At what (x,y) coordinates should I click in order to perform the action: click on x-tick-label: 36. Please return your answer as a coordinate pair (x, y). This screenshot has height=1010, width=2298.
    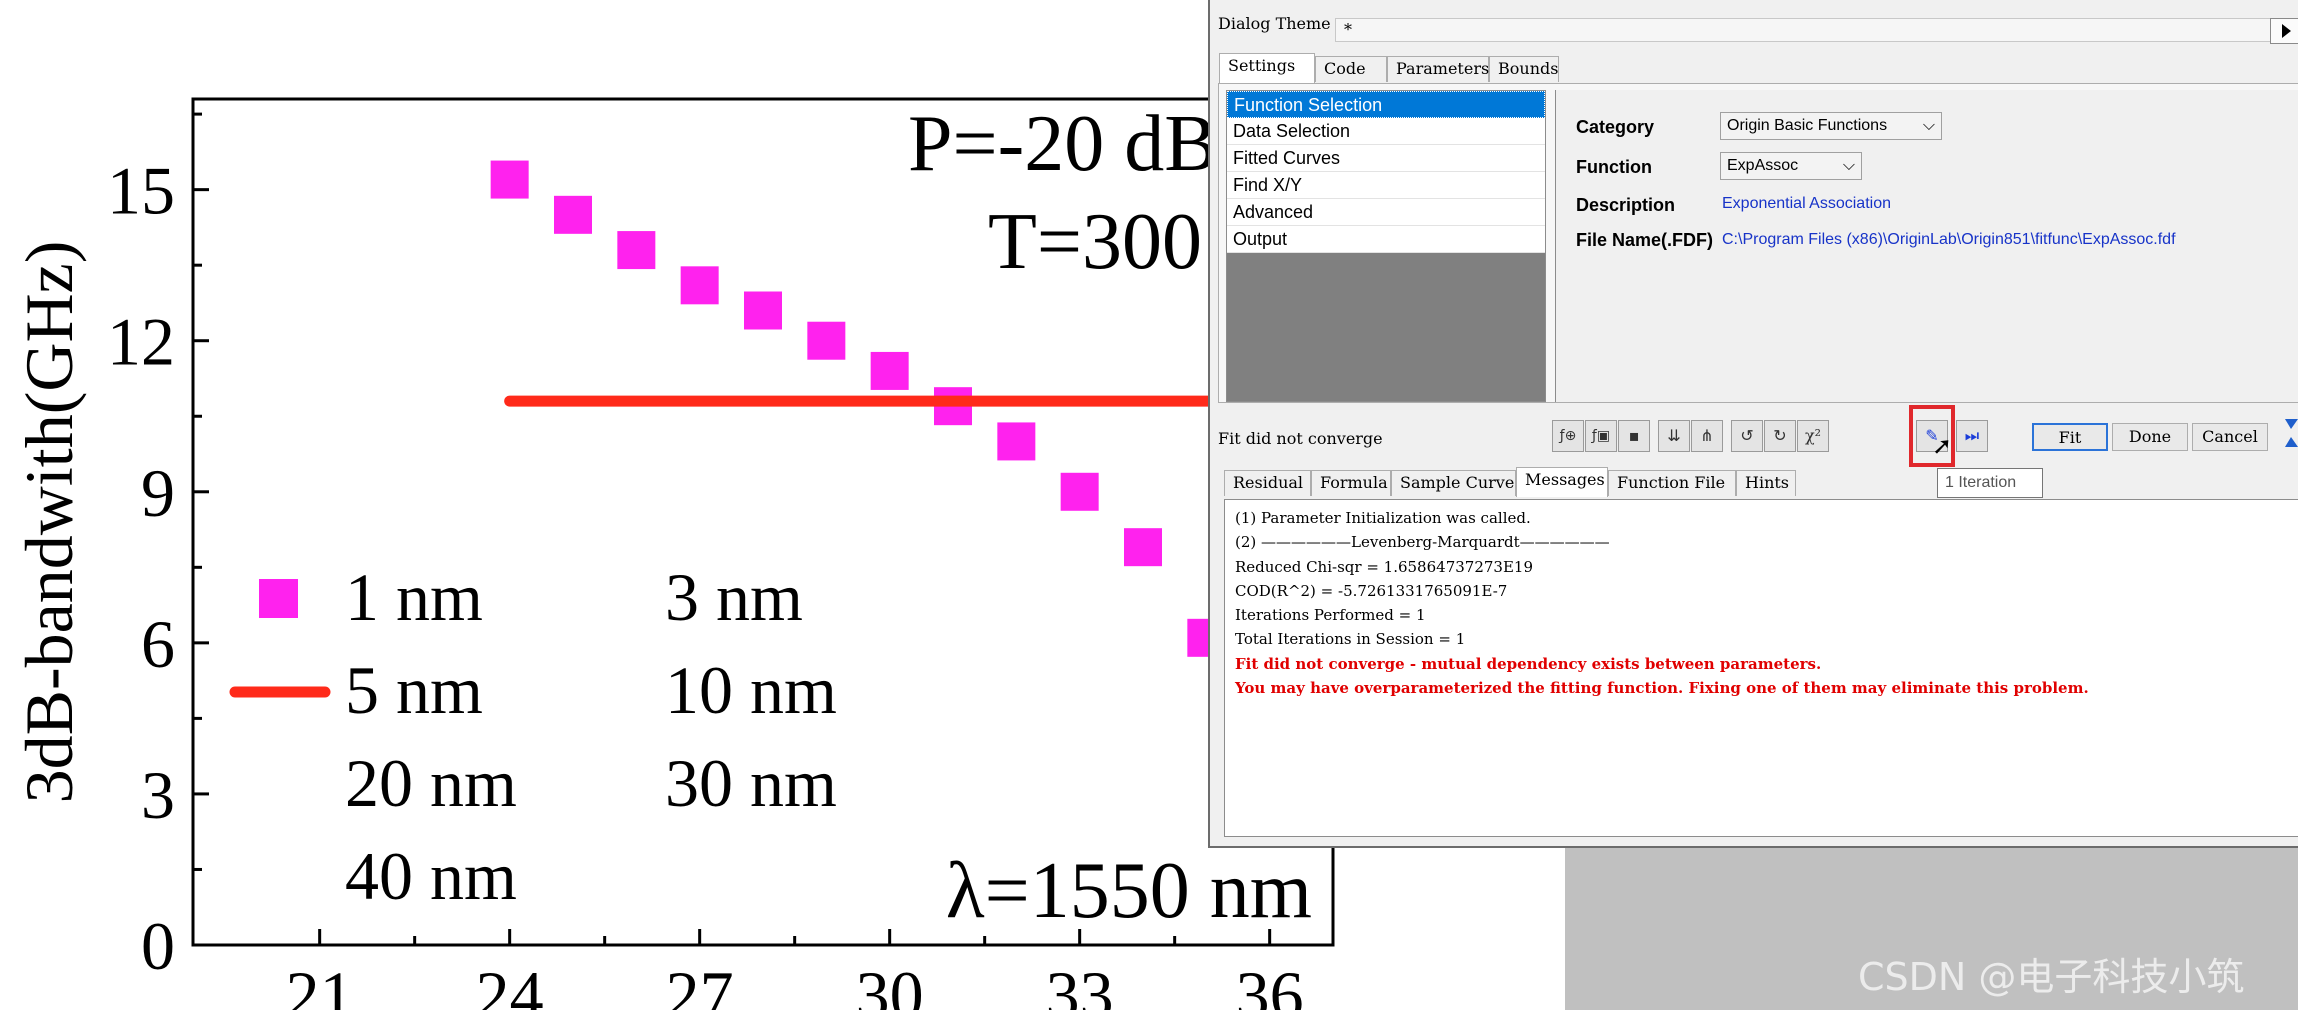
    Looking at the image, I should click on (1270, 983).